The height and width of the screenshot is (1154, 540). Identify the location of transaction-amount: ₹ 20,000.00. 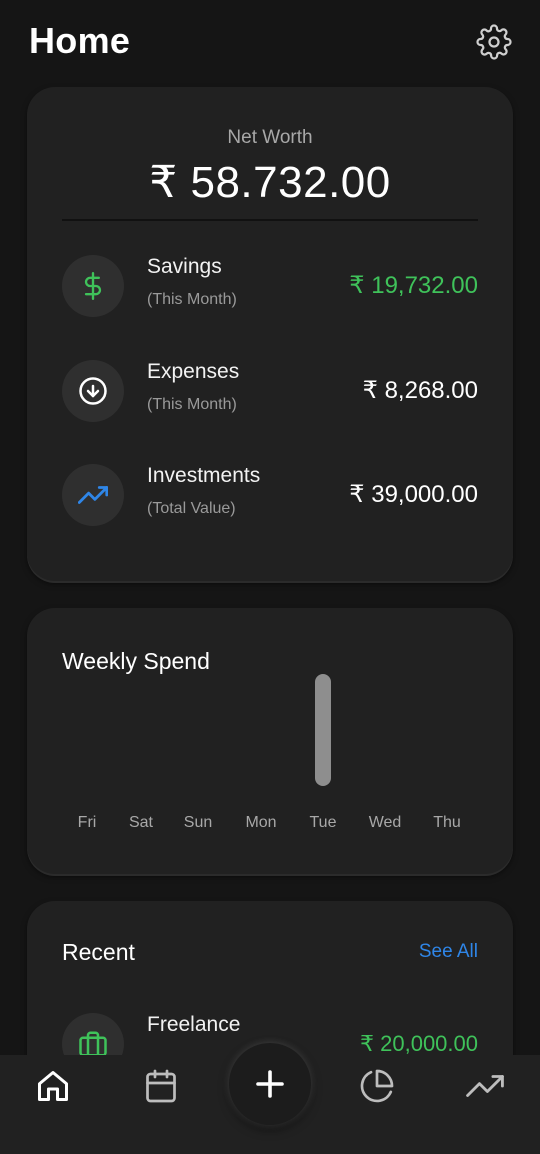
(419, 1043).